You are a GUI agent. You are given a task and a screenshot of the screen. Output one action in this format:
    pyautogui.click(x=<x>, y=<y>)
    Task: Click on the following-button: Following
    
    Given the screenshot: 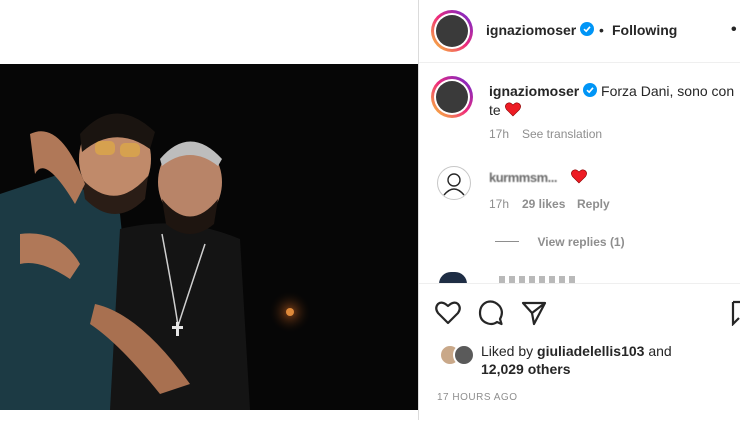 What is the action you would take?
    pyautogui.click(x=644, y=30)
    